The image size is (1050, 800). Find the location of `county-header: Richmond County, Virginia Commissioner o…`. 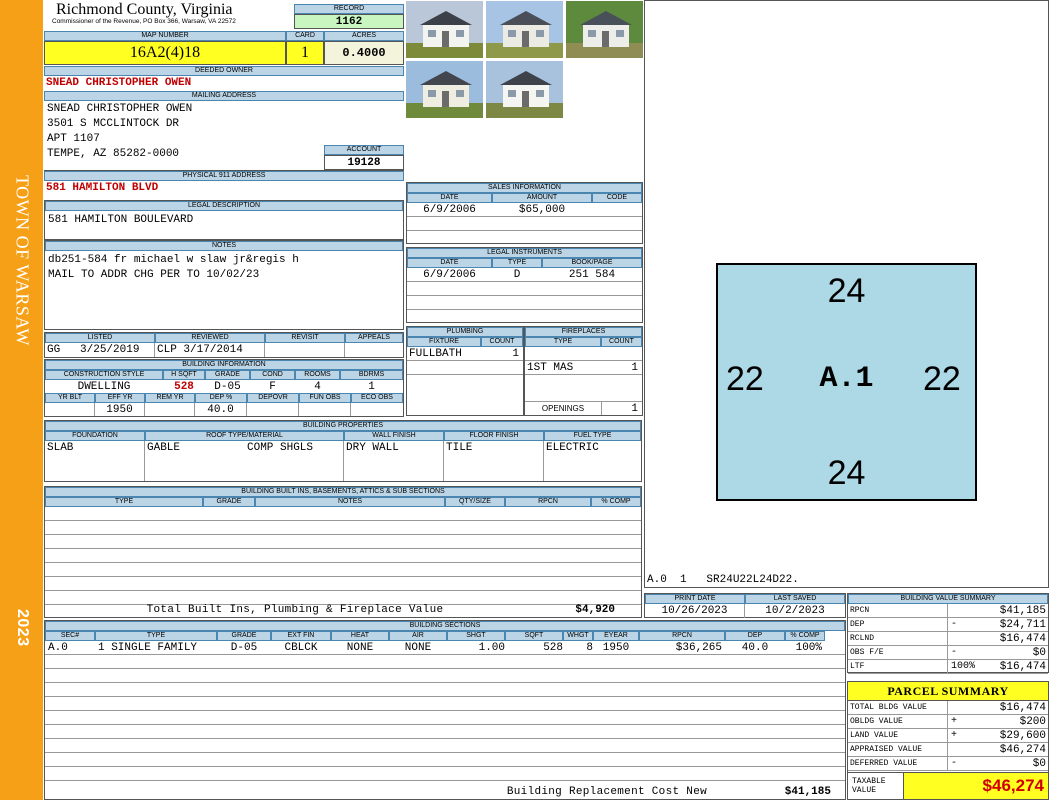

county-header: Richmond County, Virginia Commissioner o… is located at coordinates (169, 17).